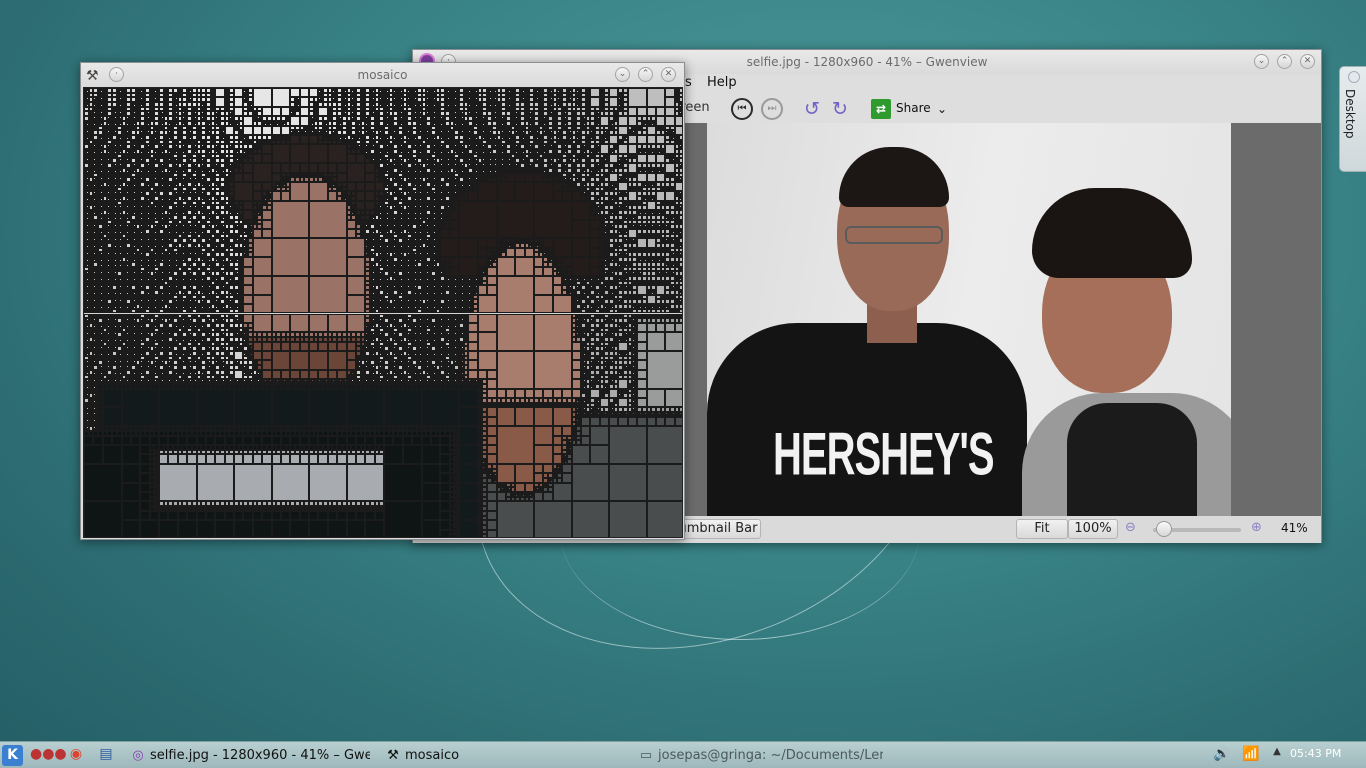 Image resolution: width=1366 pixels, height=768 pixels. What do you see at coordinates (913, 108) in the screenshot?
I see `share-button: Share` at bounding box center [913, 108].